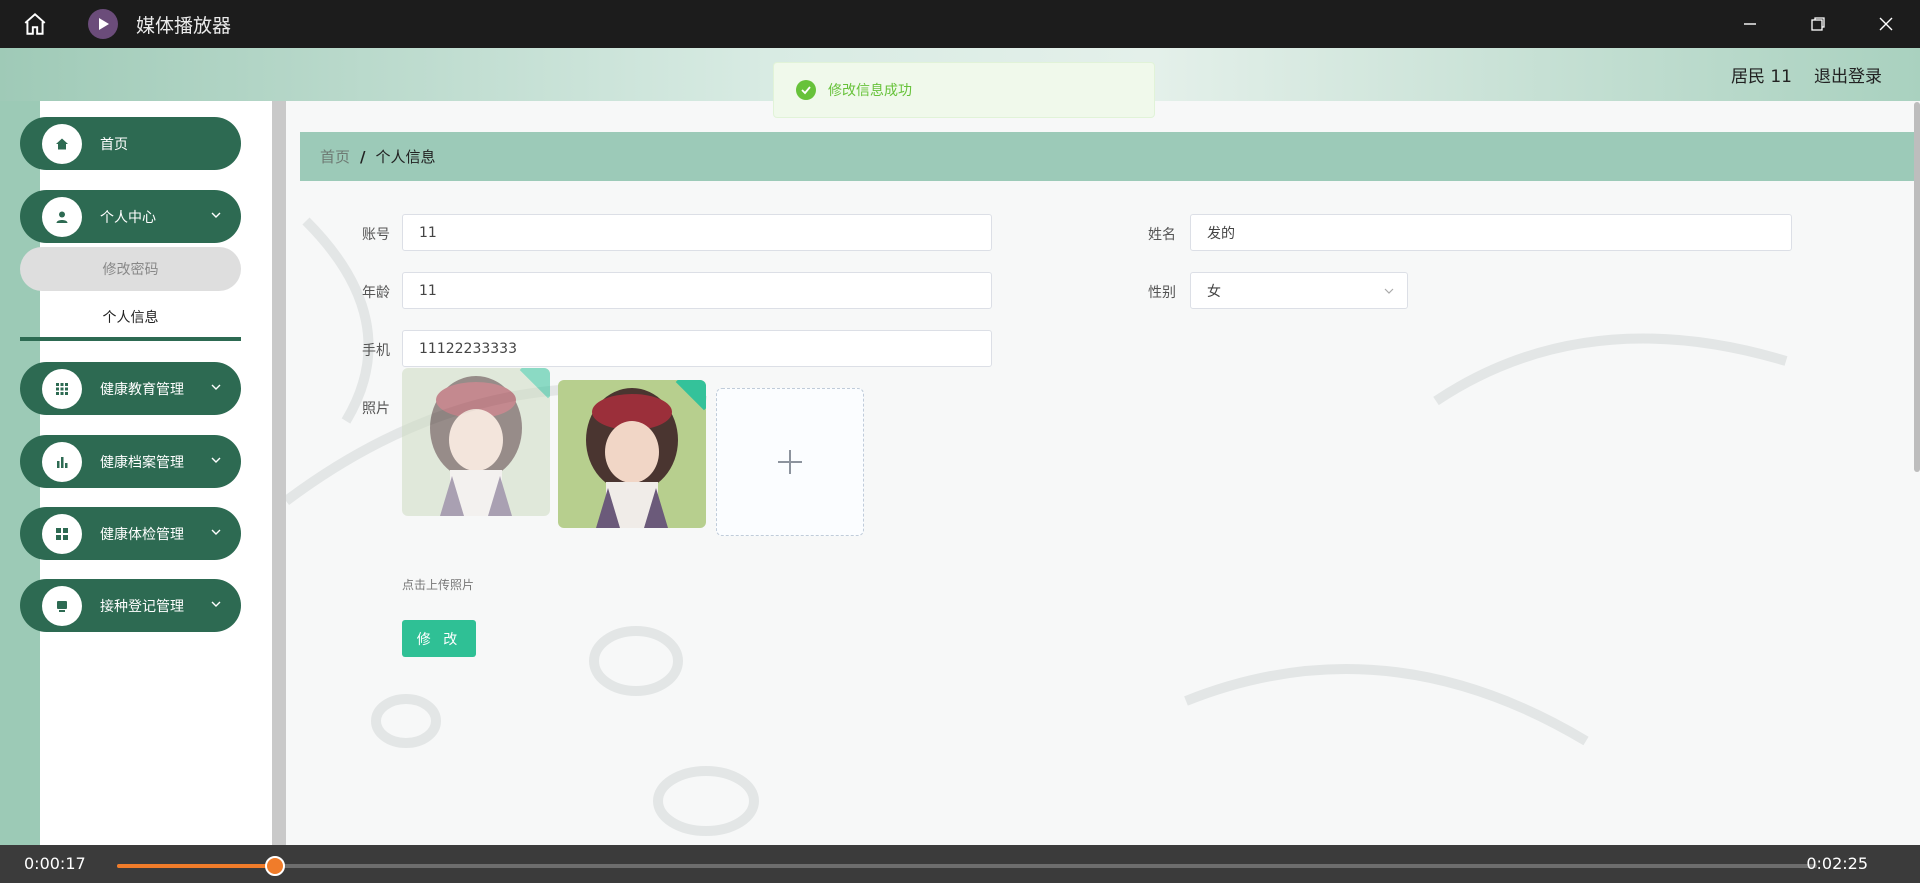  I want to click on sidebar-item-label: 健康教育管理, so click(142, 389).